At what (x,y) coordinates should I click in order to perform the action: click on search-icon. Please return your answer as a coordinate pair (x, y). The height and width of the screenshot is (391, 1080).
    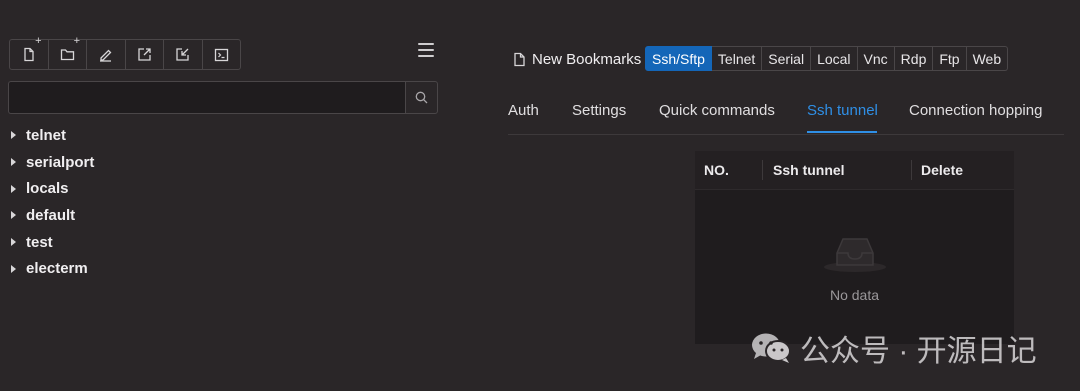
    Looking at the image, I should click on (421, 97).